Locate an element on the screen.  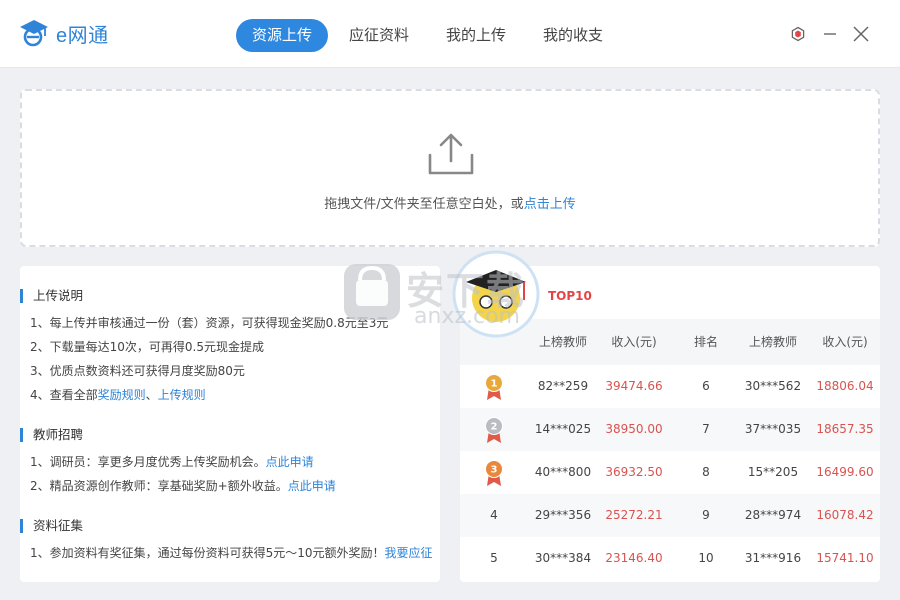
app-name: e网通 is located at coordinates (82, 35).